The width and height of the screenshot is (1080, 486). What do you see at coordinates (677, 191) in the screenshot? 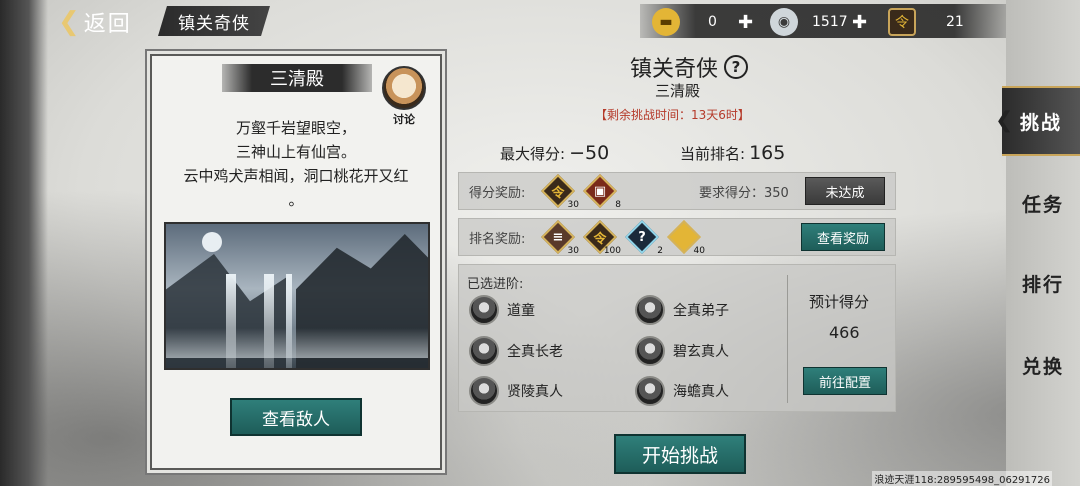
I see `score-reward-row: 得分奖励: 令 30 ▣ 8 要求得分：350 未达成` at bounding box center [677, 191].